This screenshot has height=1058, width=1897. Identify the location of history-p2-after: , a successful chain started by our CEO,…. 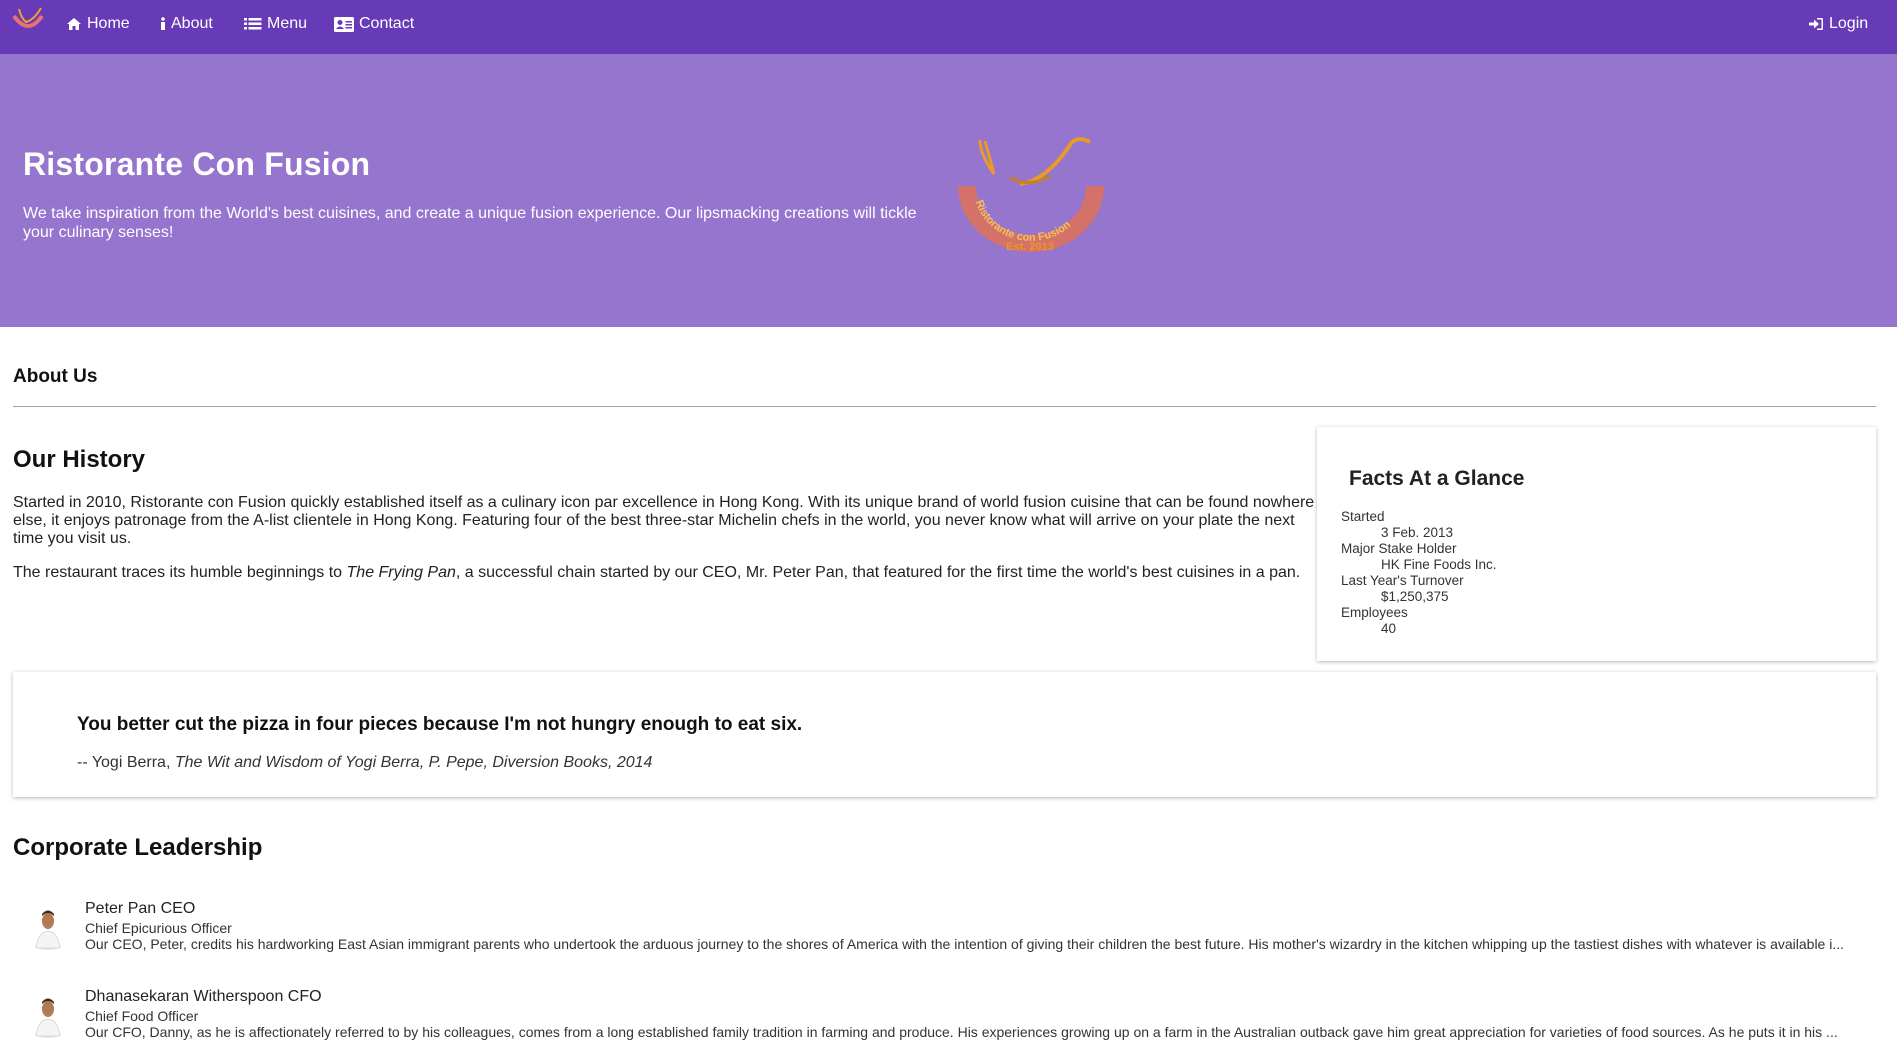
(878, 572).